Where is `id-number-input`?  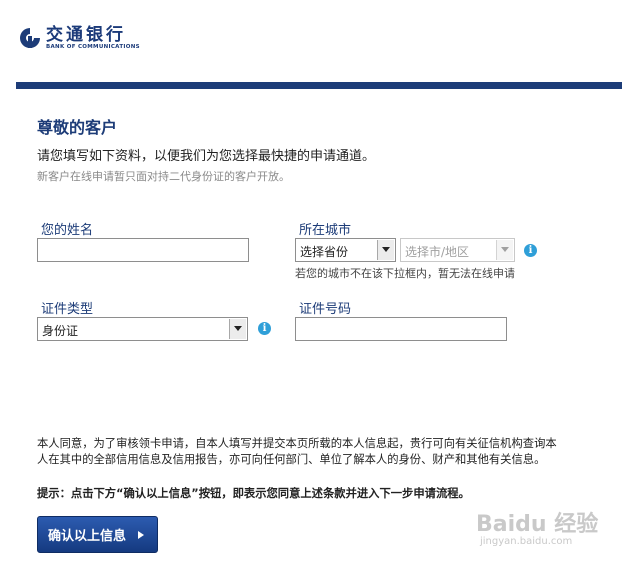 id-number-input is located at coordinates (401, 329).